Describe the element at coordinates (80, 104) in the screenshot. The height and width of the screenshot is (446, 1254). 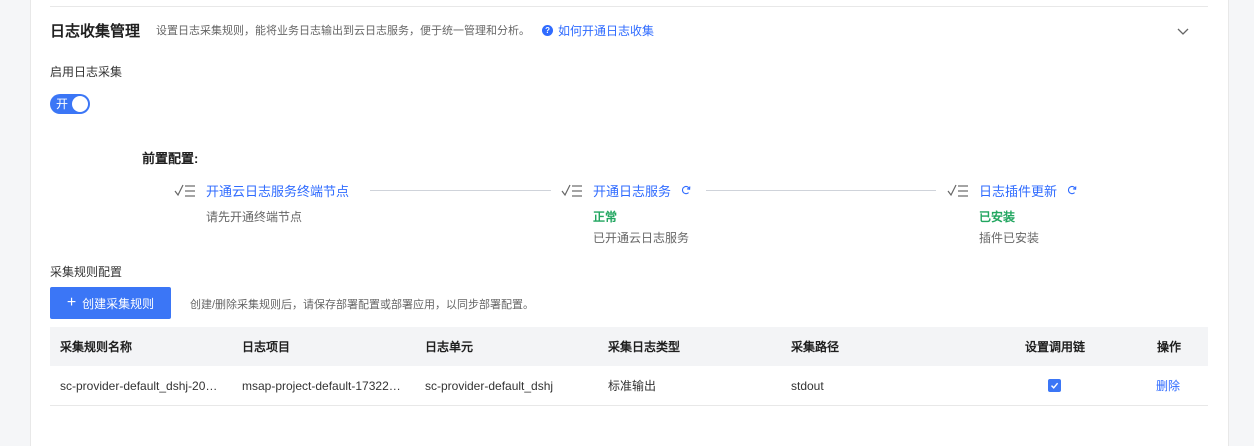
I see `toggle-knob` at that location.